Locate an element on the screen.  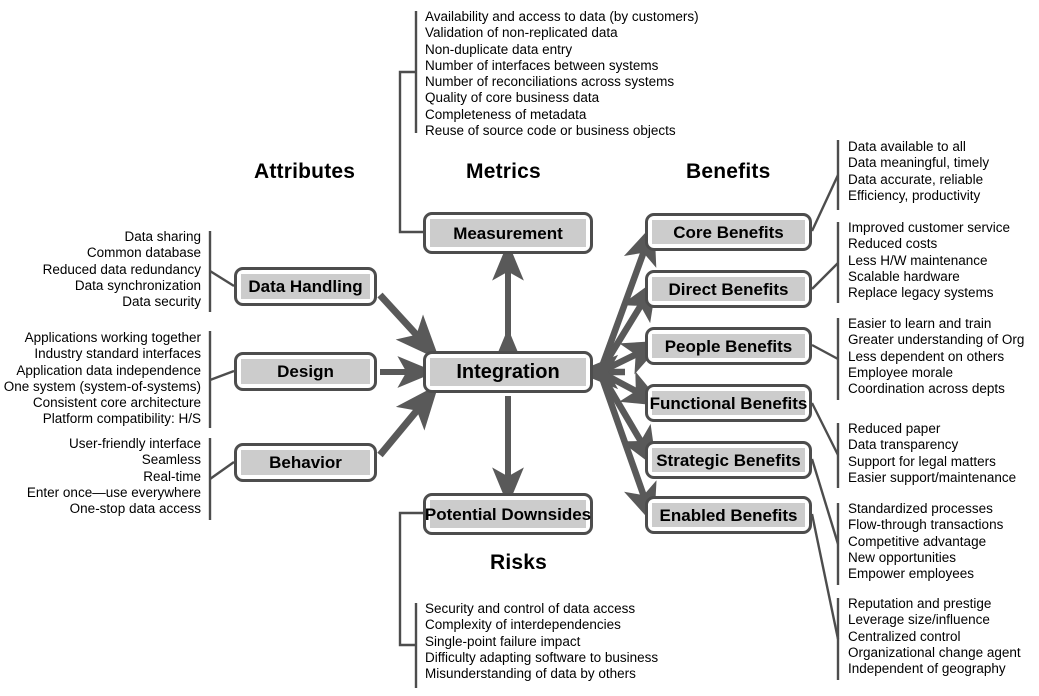
list-item: Number of interfaces between systems is located at coordinates (542, 65).